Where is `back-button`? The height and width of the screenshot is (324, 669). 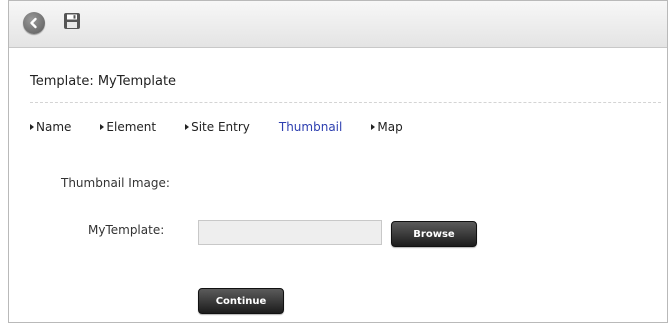 back-button is located at coordinates (34, 23).